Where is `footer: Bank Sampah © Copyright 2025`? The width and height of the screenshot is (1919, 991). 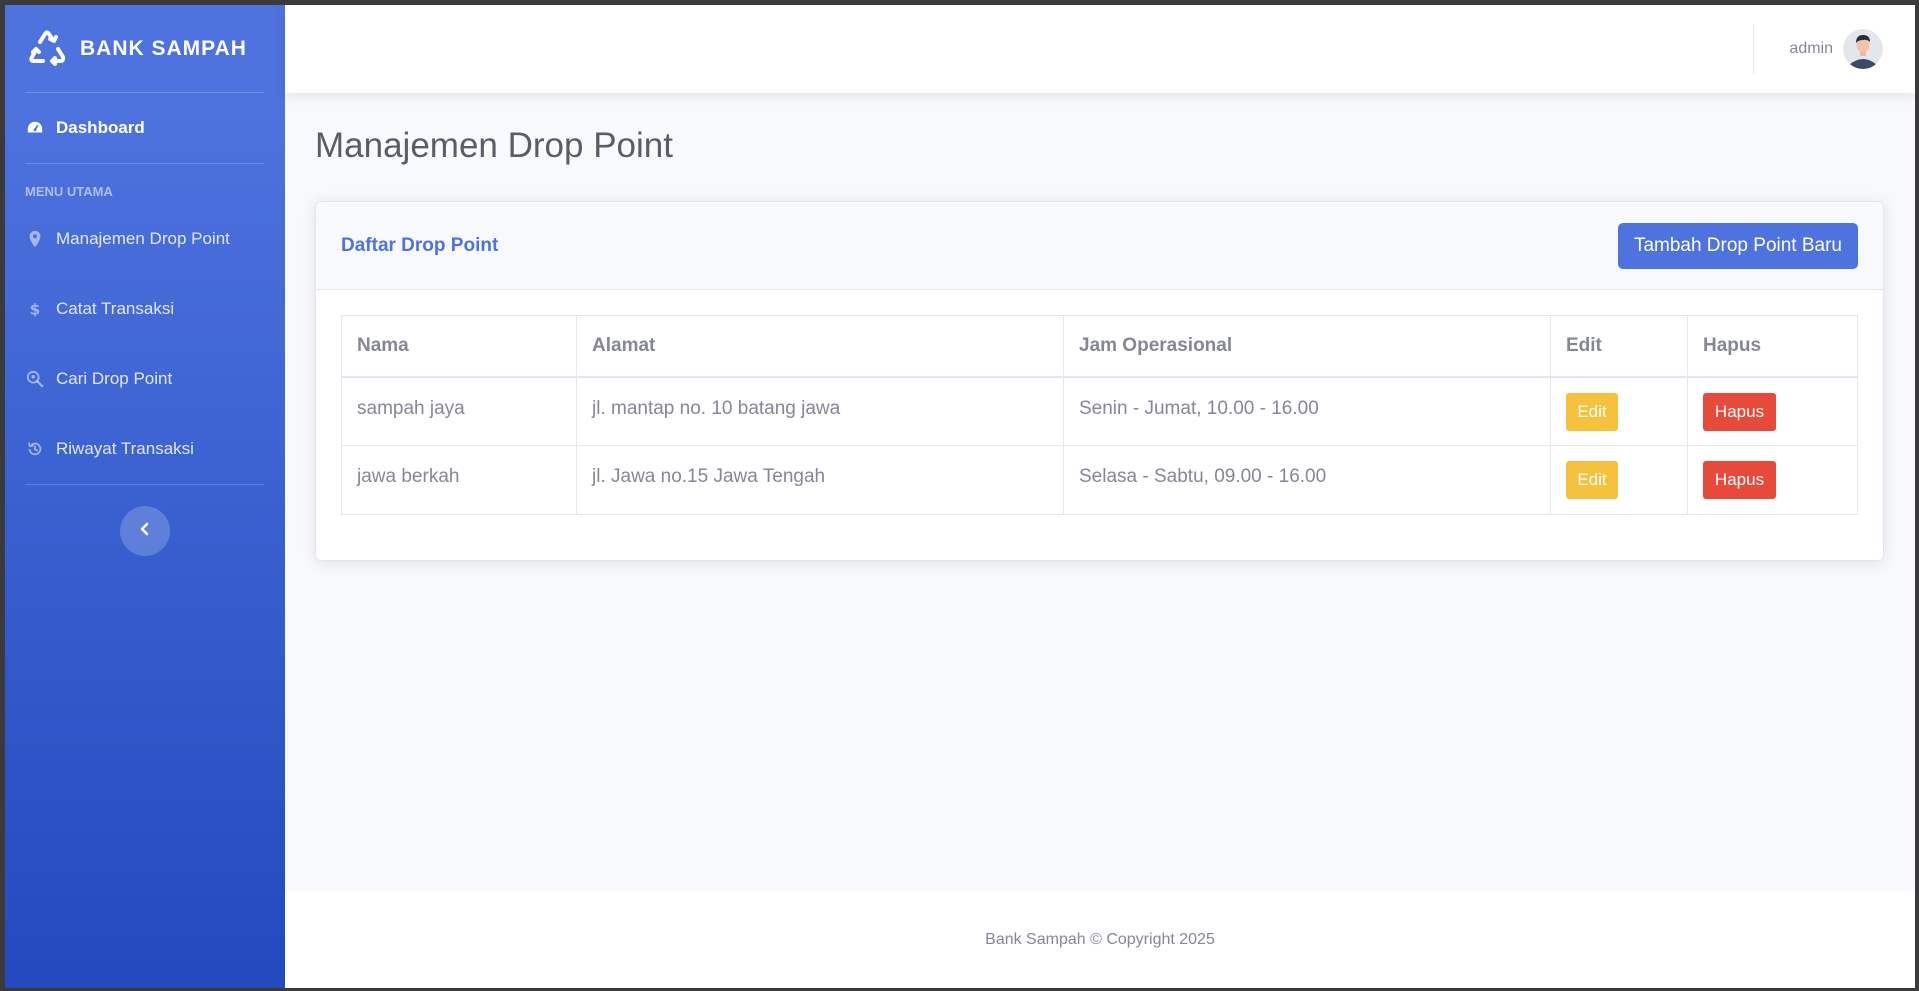 footer: Bank Sampah © Copyright 2025 is located at coordinates (1100, 939).